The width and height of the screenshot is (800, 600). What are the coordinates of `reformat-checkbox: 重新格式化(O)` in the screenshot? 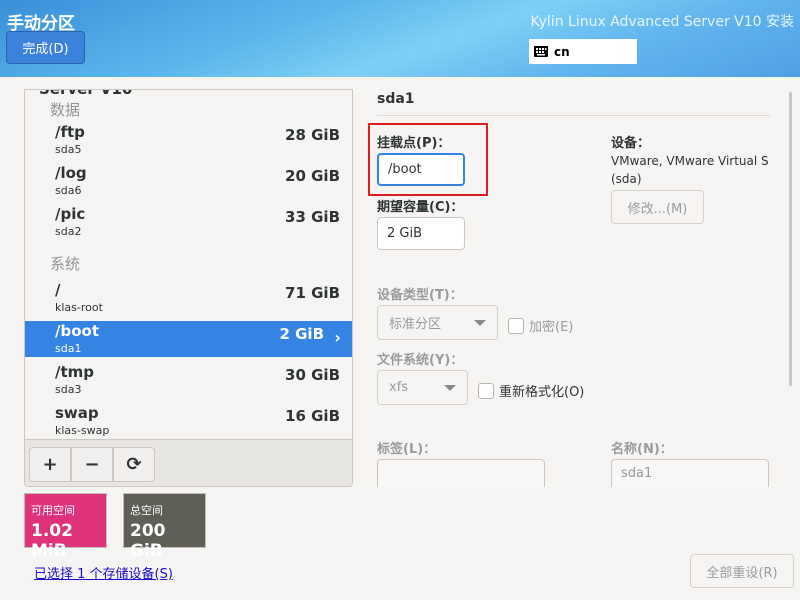 It's located at (531, 390).